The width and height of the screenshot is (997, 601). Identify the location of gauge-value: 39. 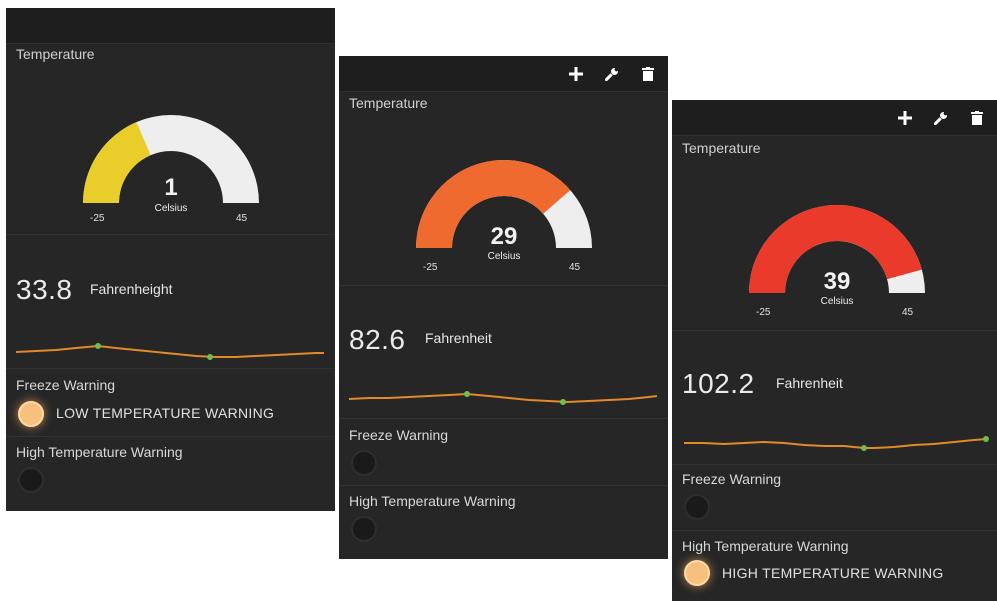
(837, 281).